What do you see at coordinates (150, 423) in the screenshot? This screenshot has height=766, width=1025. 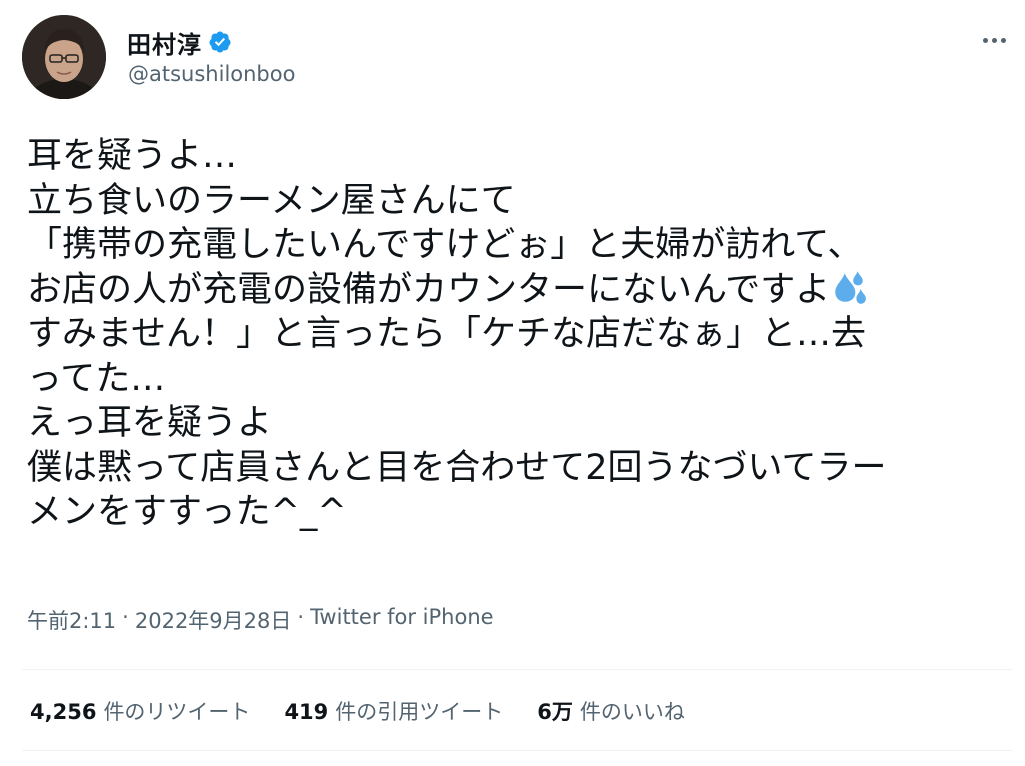 I see `tweet-line: えっ耳を疑うよ` at bounding box center [150, 423].